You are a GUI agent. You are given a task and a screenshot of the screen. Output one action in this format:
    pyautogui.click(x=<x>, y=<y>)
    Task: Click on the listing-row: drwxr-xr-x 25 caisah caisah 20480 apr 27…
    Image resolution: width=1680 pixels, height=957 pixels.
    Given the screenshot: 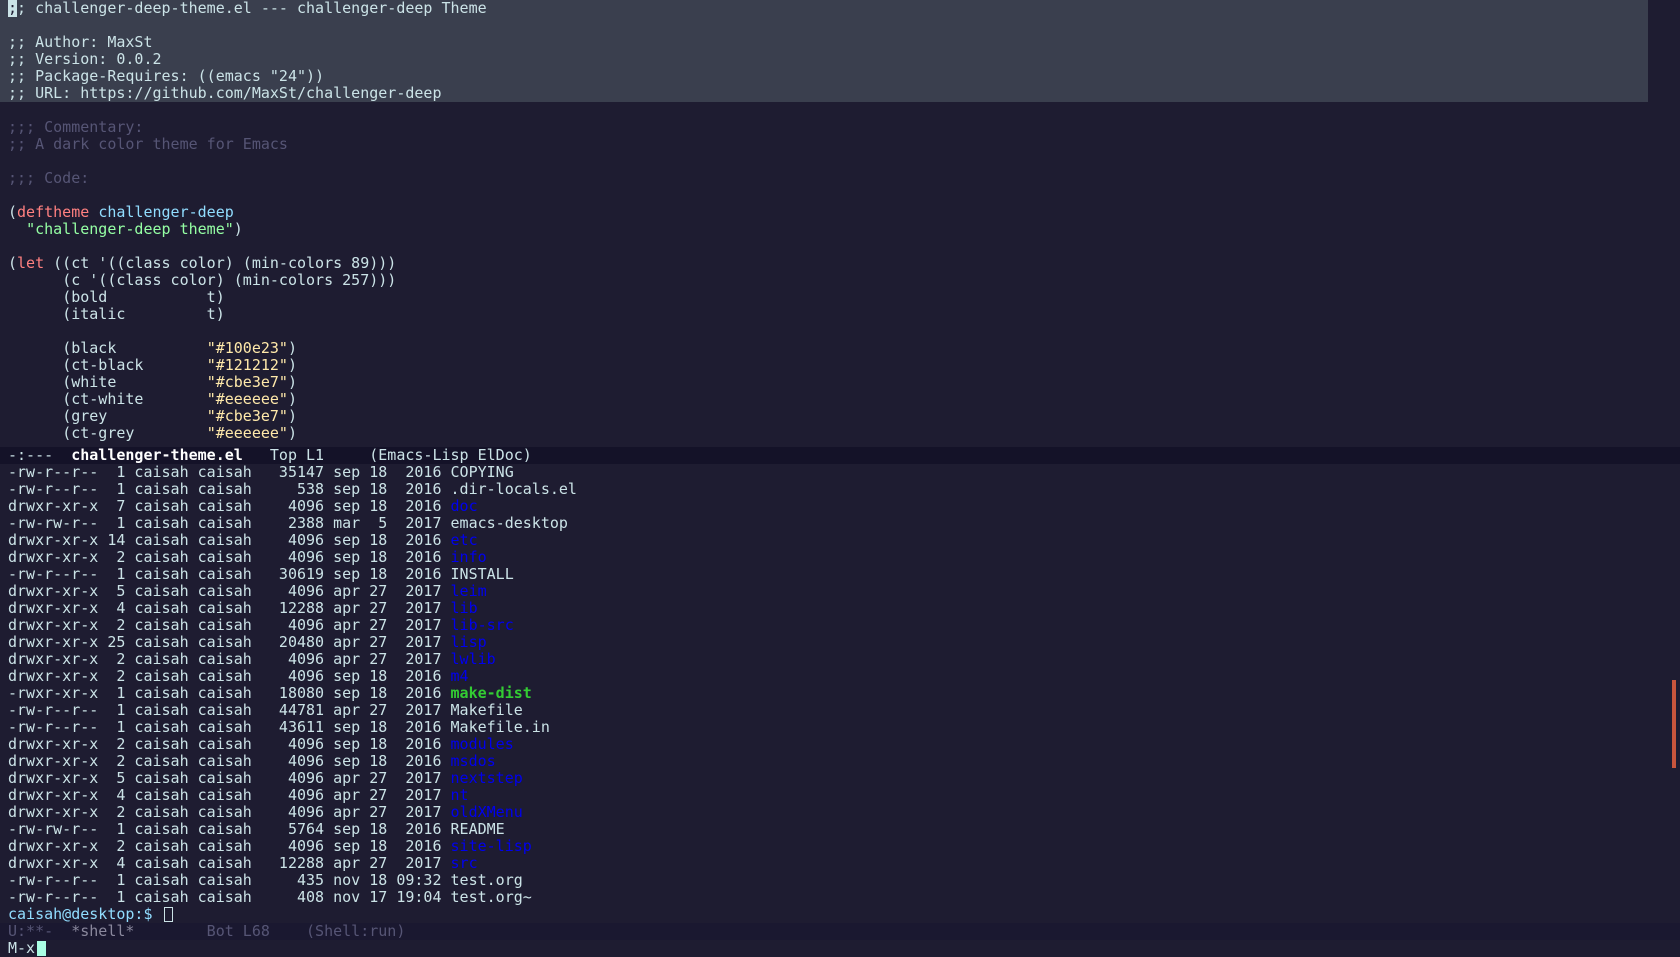 What is the action you would take?
    pyautogui.click(x=840, y=642)
    